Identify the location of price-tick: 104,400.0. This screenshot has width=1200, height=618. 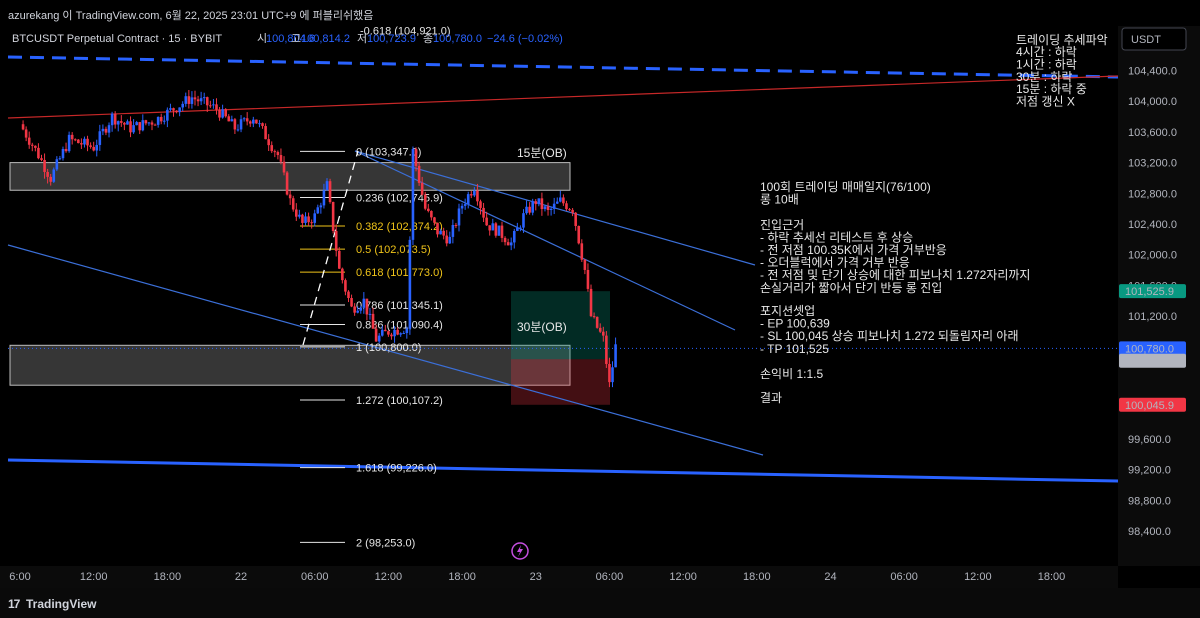
(1152, 72).